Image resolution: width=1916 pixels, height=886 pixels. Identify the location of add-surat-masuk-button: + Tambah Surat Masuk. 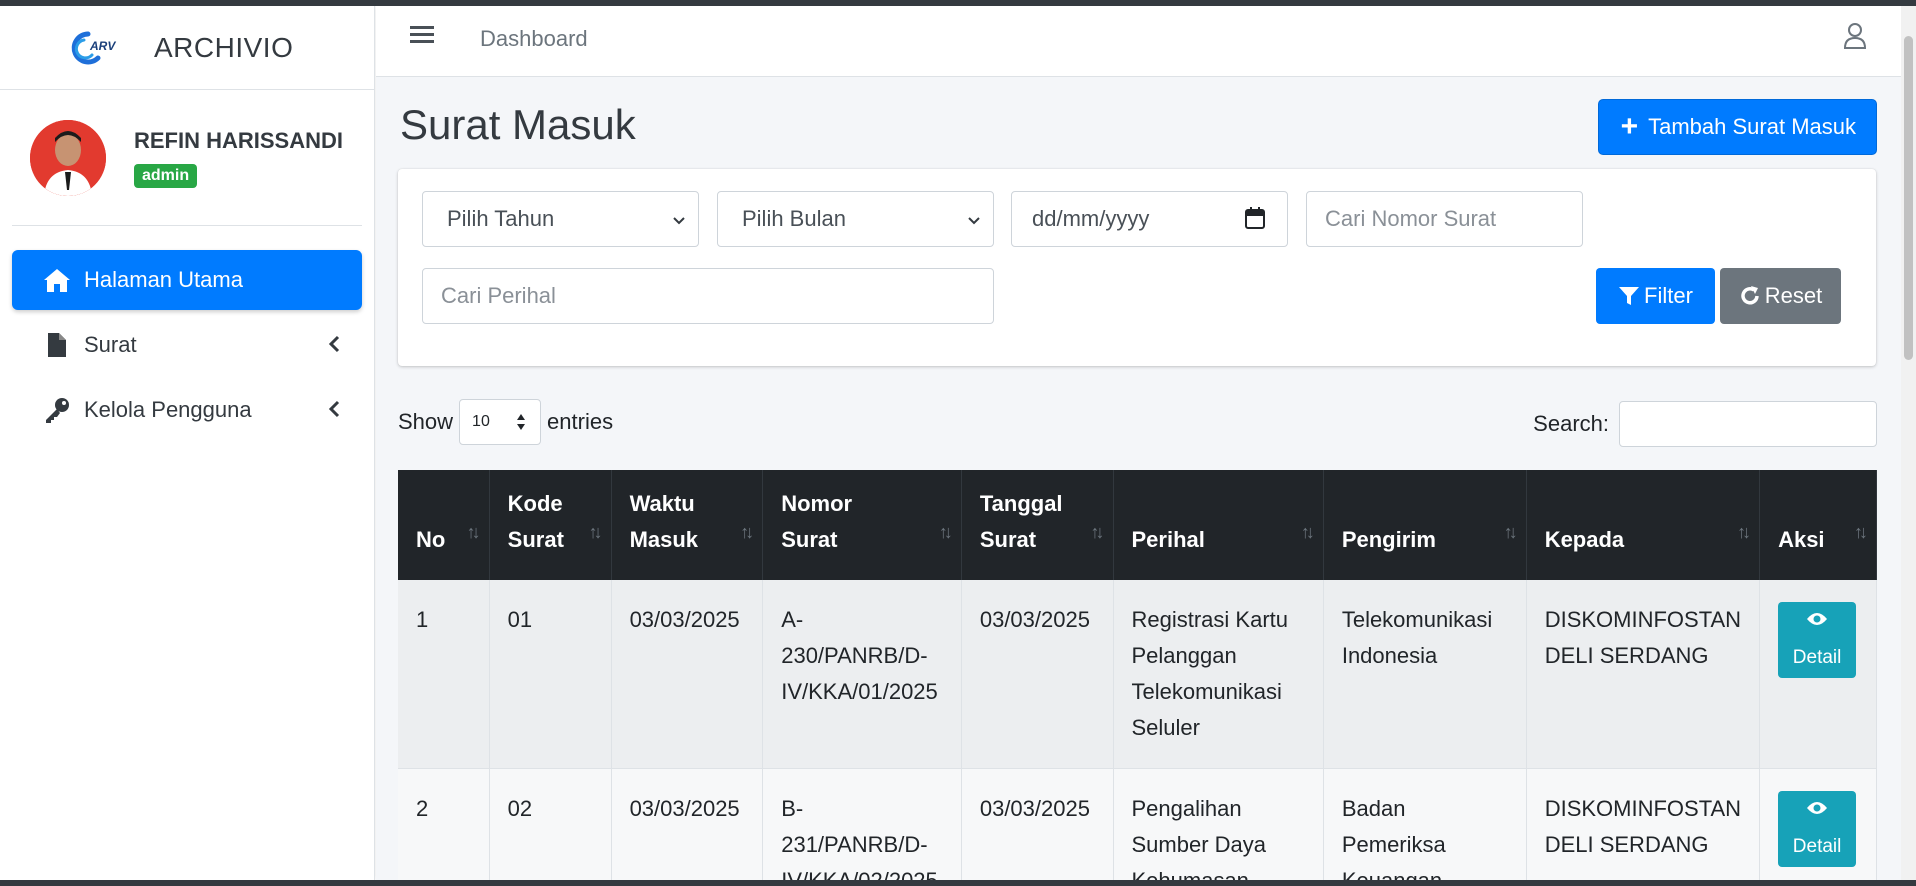
(1737, 127).